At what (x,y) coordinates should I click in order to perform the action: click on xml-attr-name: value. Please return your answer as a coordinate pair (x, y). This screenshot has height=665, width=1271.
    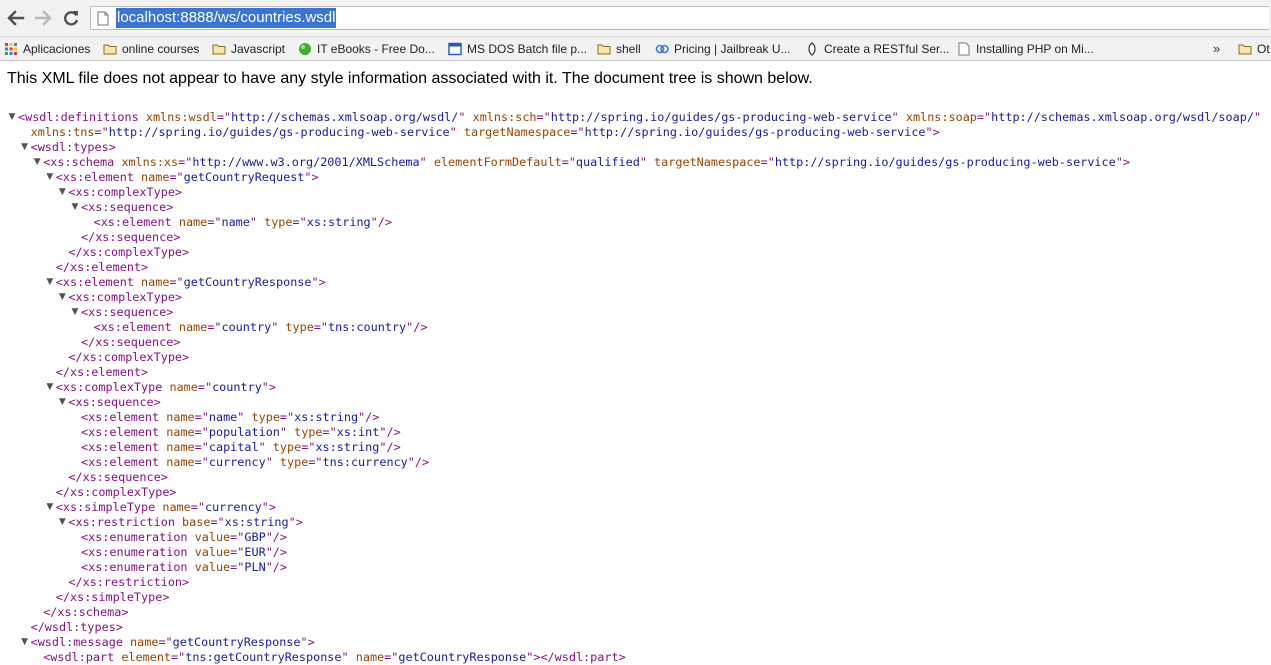
    Looking at the image, I should click on (209, 552).